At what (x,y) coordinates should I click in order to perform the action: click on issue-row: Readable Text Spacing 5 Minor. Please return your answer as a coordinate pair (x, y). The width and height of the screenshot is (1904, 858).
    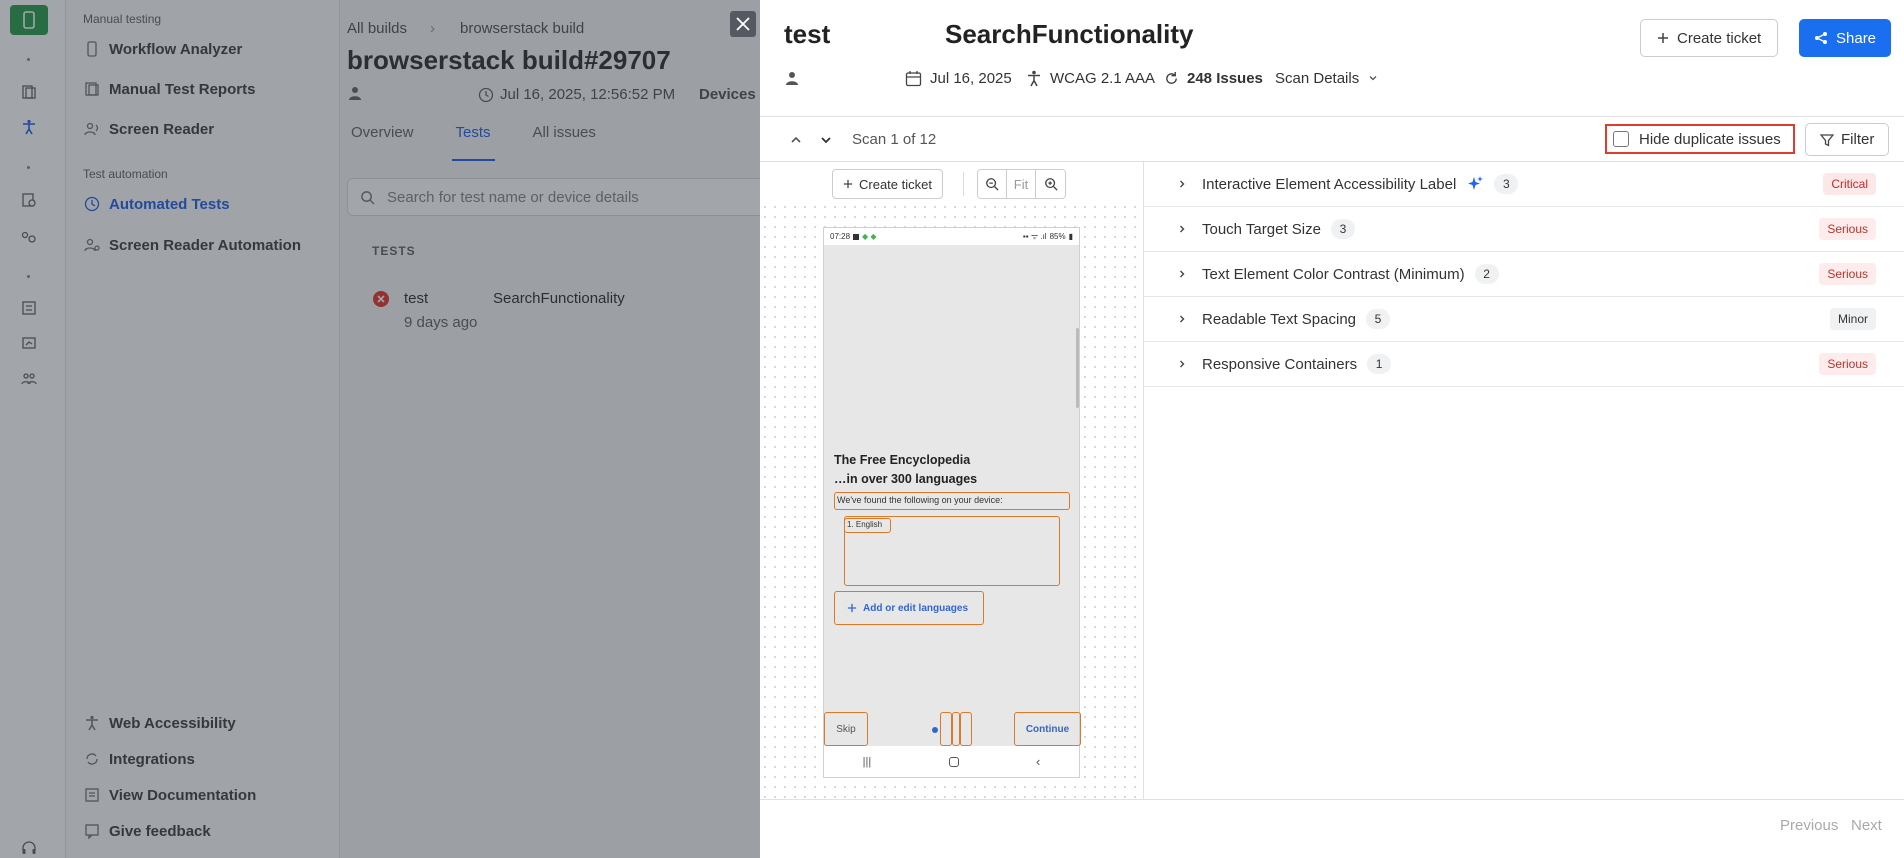
    Looking at the image, I should click on (1524, 319).